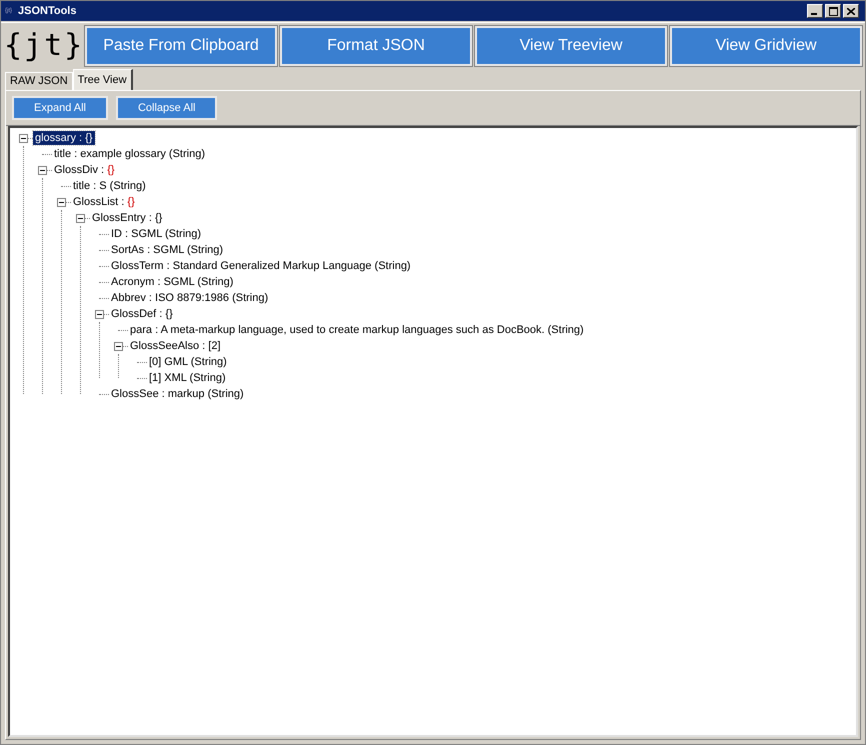 The image size is (866, 745). What do you see at coordinates (129, 154) in the screenshot?
I see `tree-node: title : example glossary (String)` at bounding box center [129, 154].